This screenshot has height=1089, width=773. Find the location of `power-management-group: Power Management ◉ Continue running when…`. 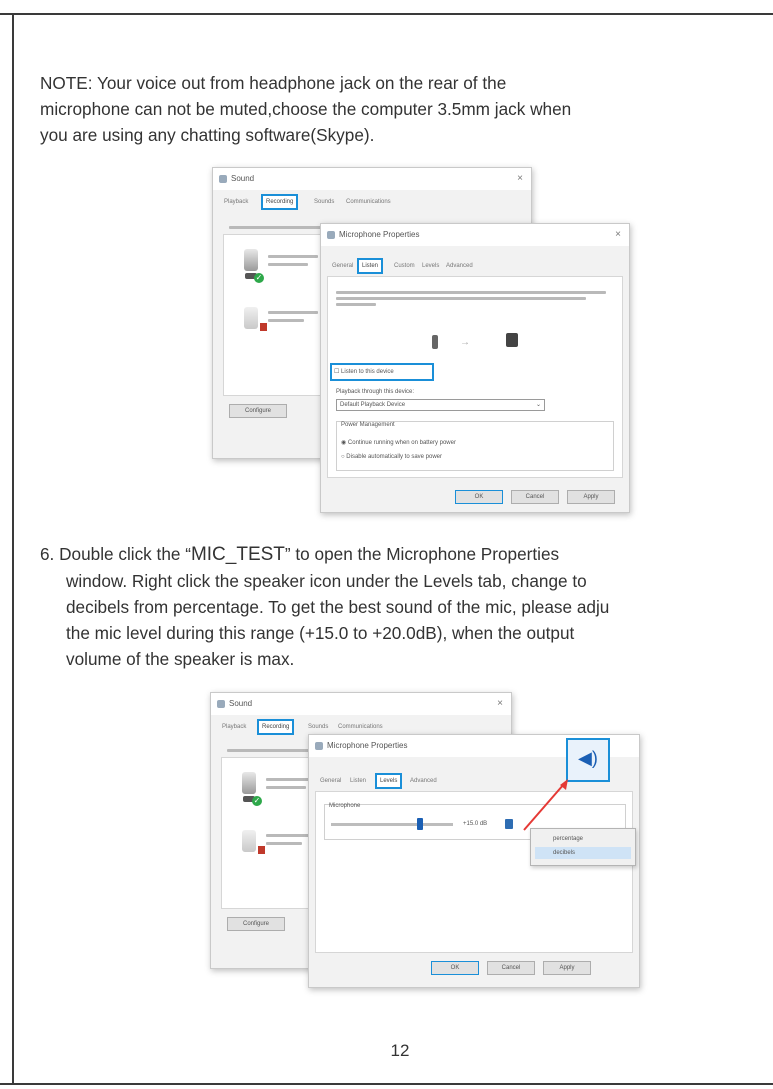

power-management-group: Power Management ◉ Continue running when… is located at coordinates (475, 446).